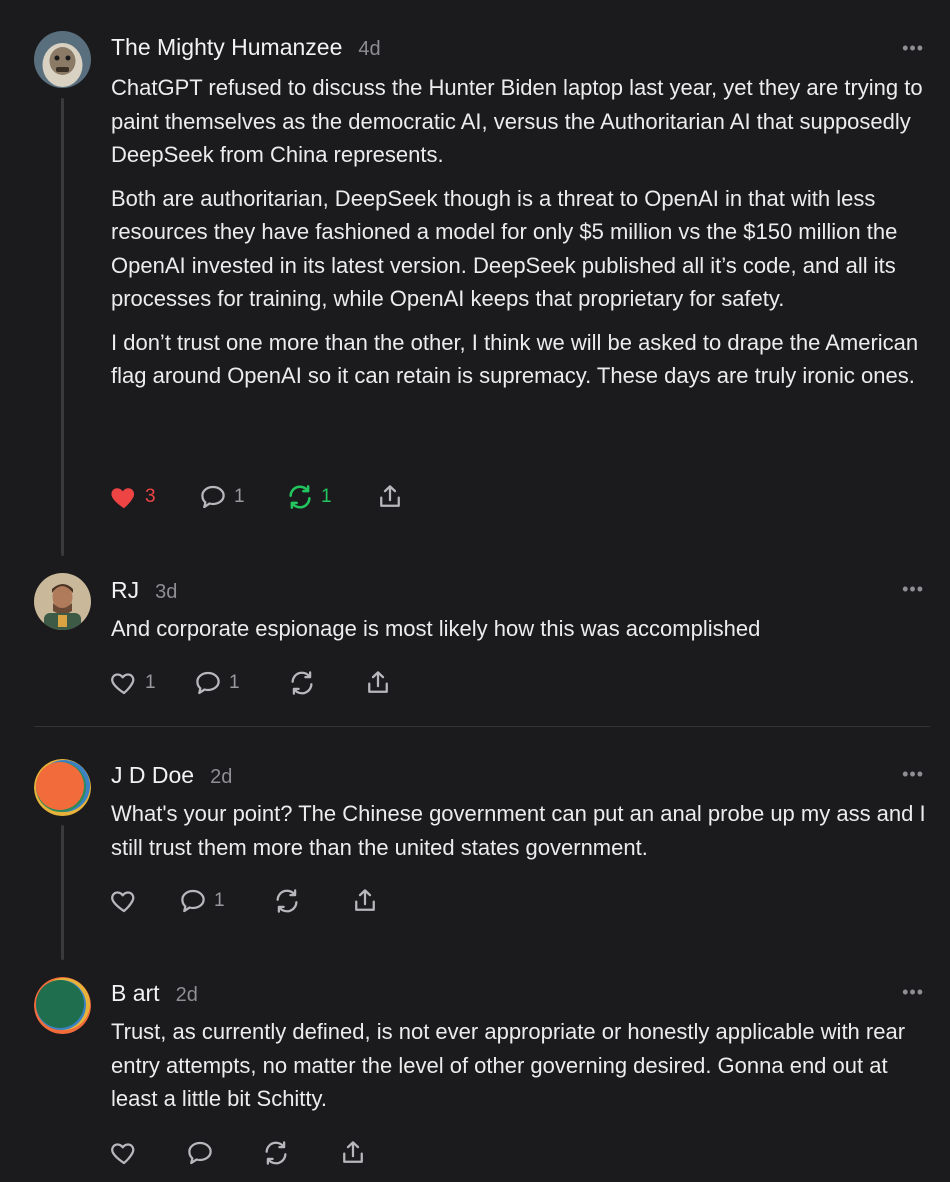 The width and height of the screenshot is (950, 1182). I want to click on thread-divider, so click(482, 726).